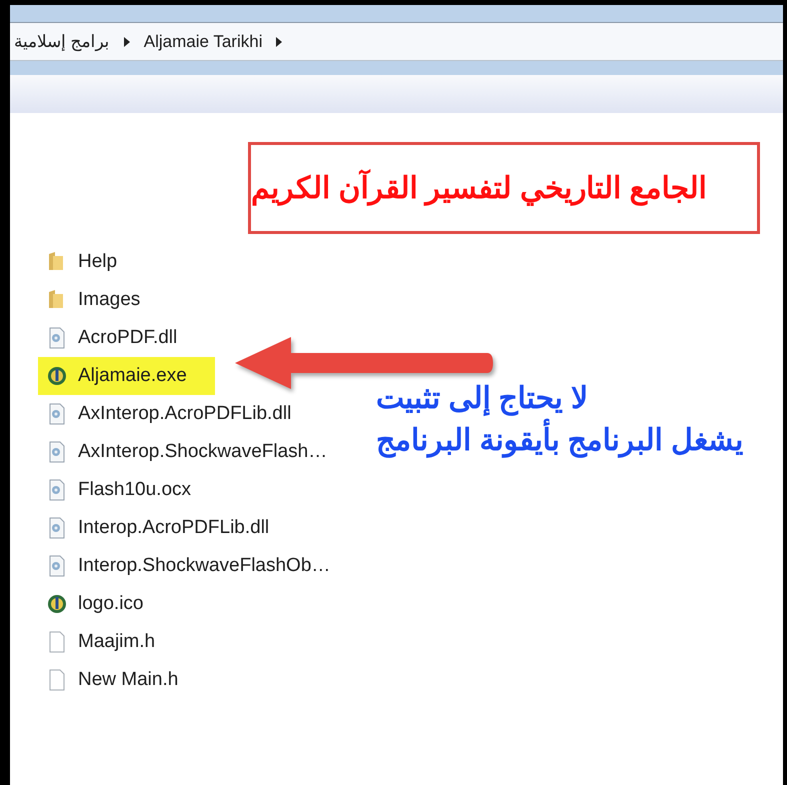  What do you see at coordinates (117, 642) in the screenshot?
I see `file-name: Maajim.h` at bounding box center [117, 642].